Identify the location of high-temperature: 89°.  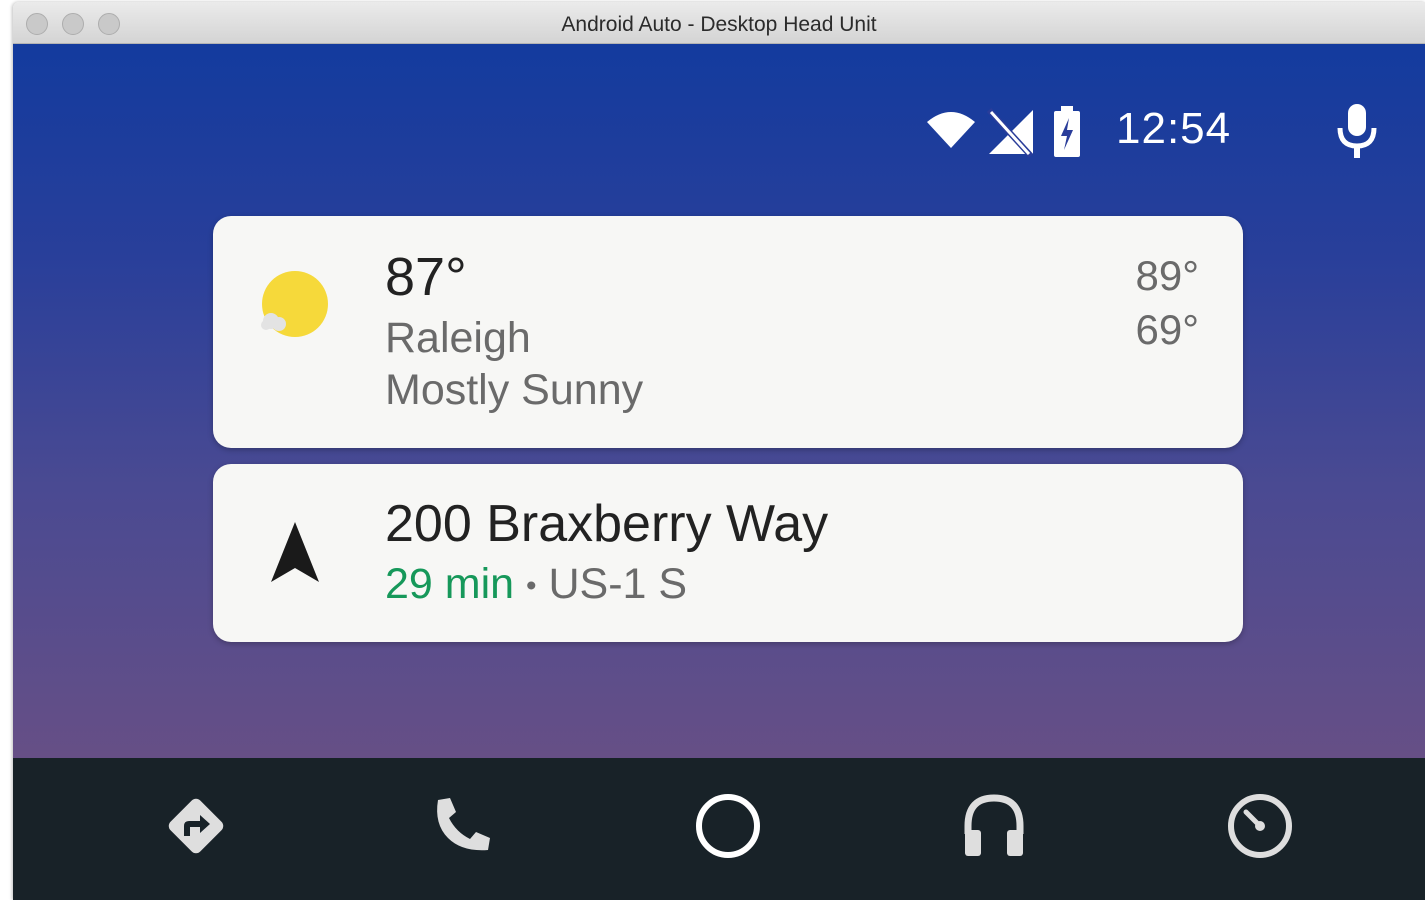
(1167, 275).